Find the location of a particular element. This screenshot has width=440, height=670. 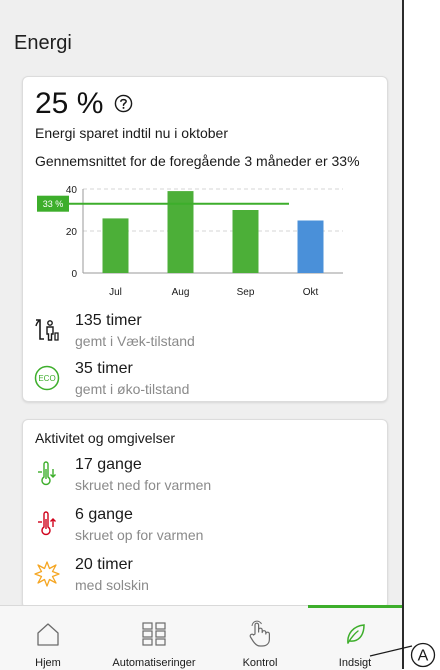

nav-item-home: Hjem is located at coordinates (48, 638).